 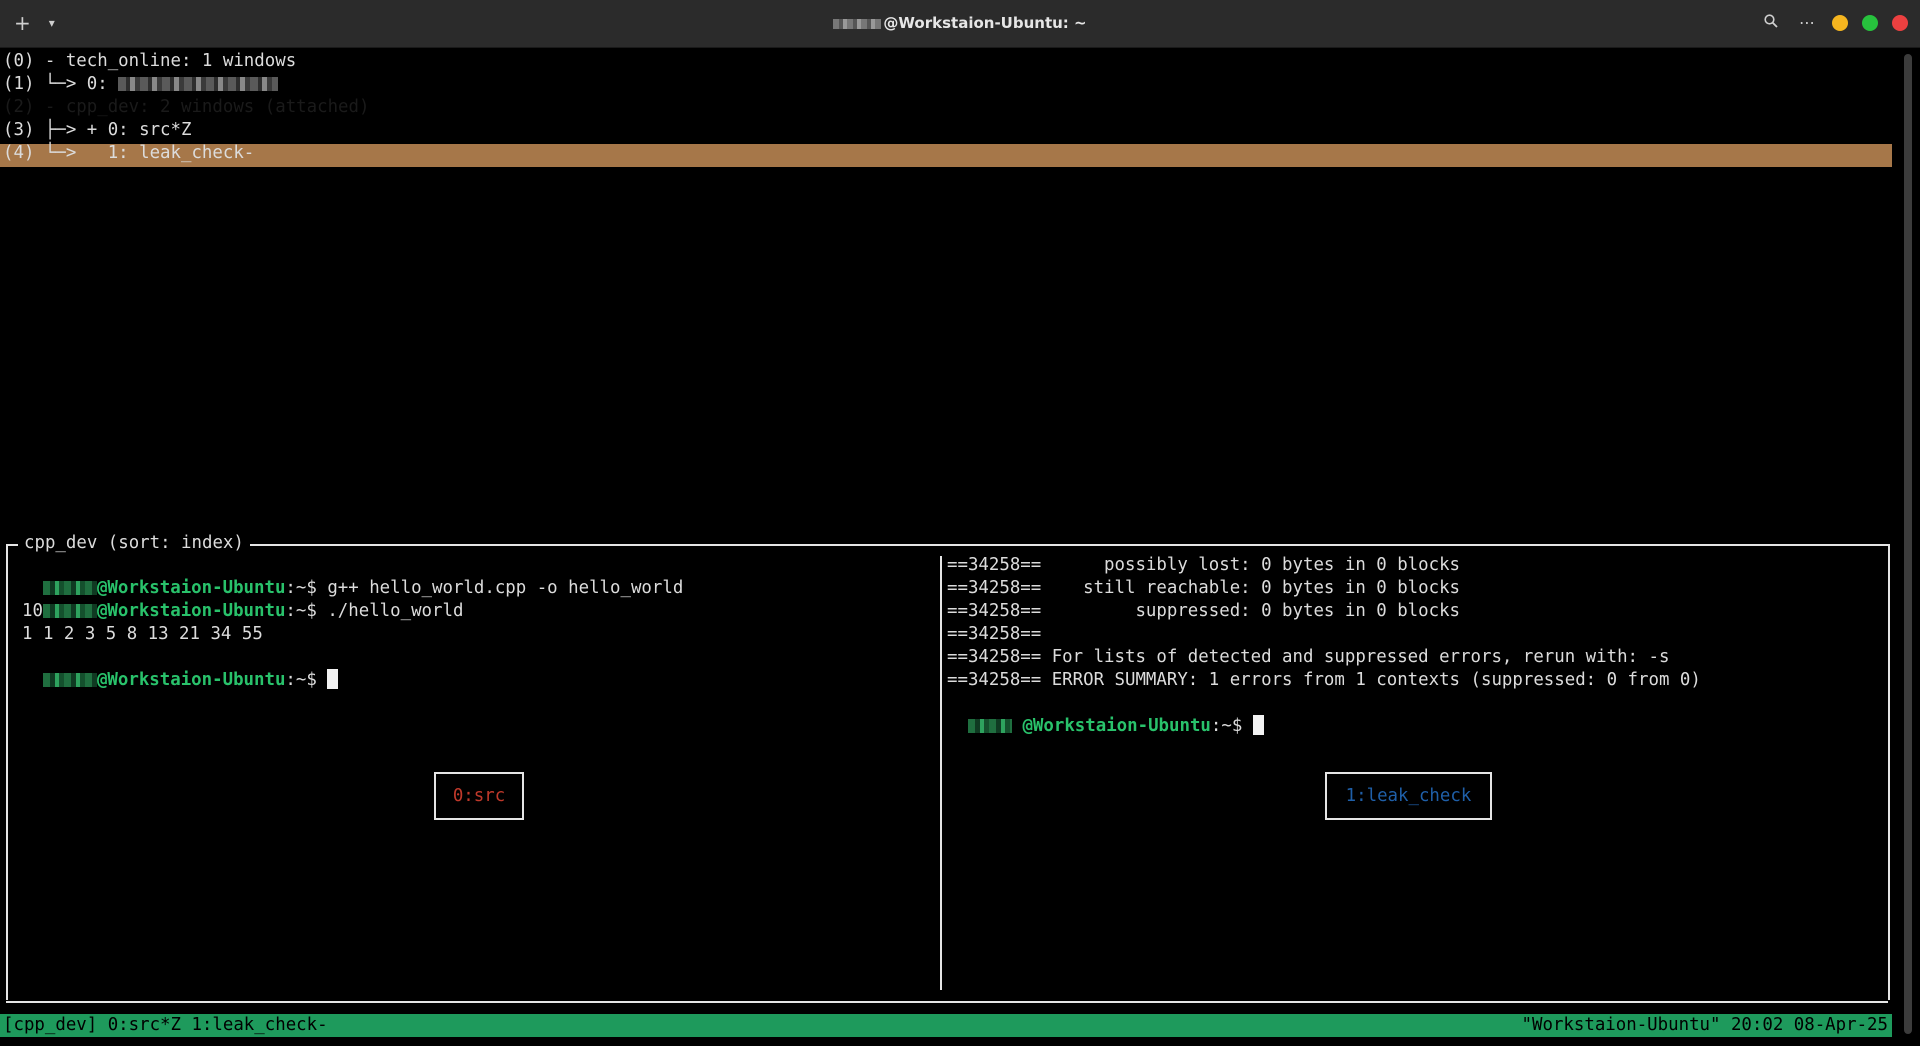 I want to click on pane-divider, so click(x=941, y=773).